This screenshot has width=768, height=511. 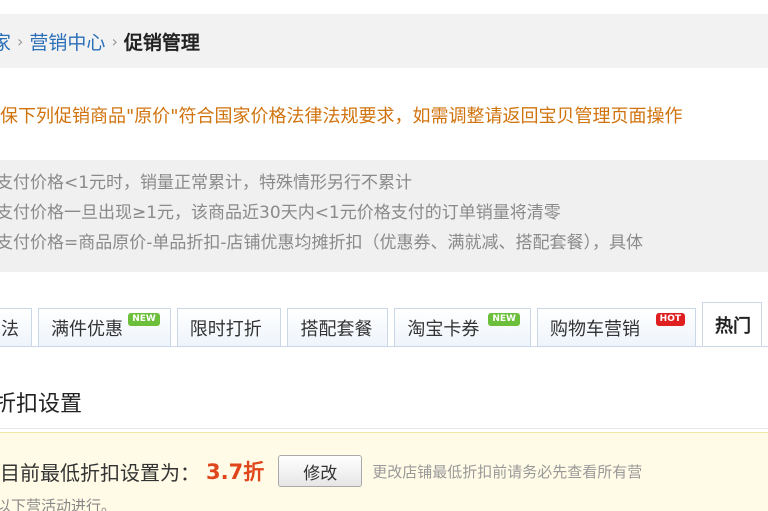 I want to click on tab-taobao-coupons: 淘宝卡券 NEW, so click(x=462, y=327).